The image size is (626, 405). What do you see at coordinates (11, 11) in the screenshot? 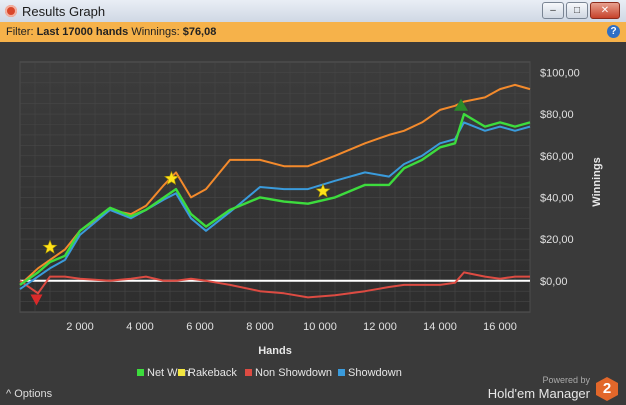
I see `app-icon` at bounding box center [11, 11].